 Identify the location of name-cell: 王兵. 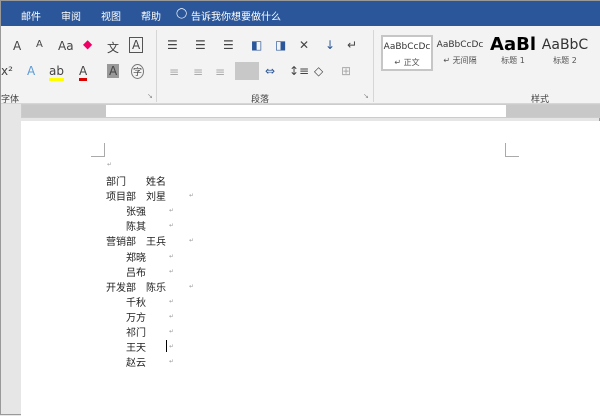
(156, 243).